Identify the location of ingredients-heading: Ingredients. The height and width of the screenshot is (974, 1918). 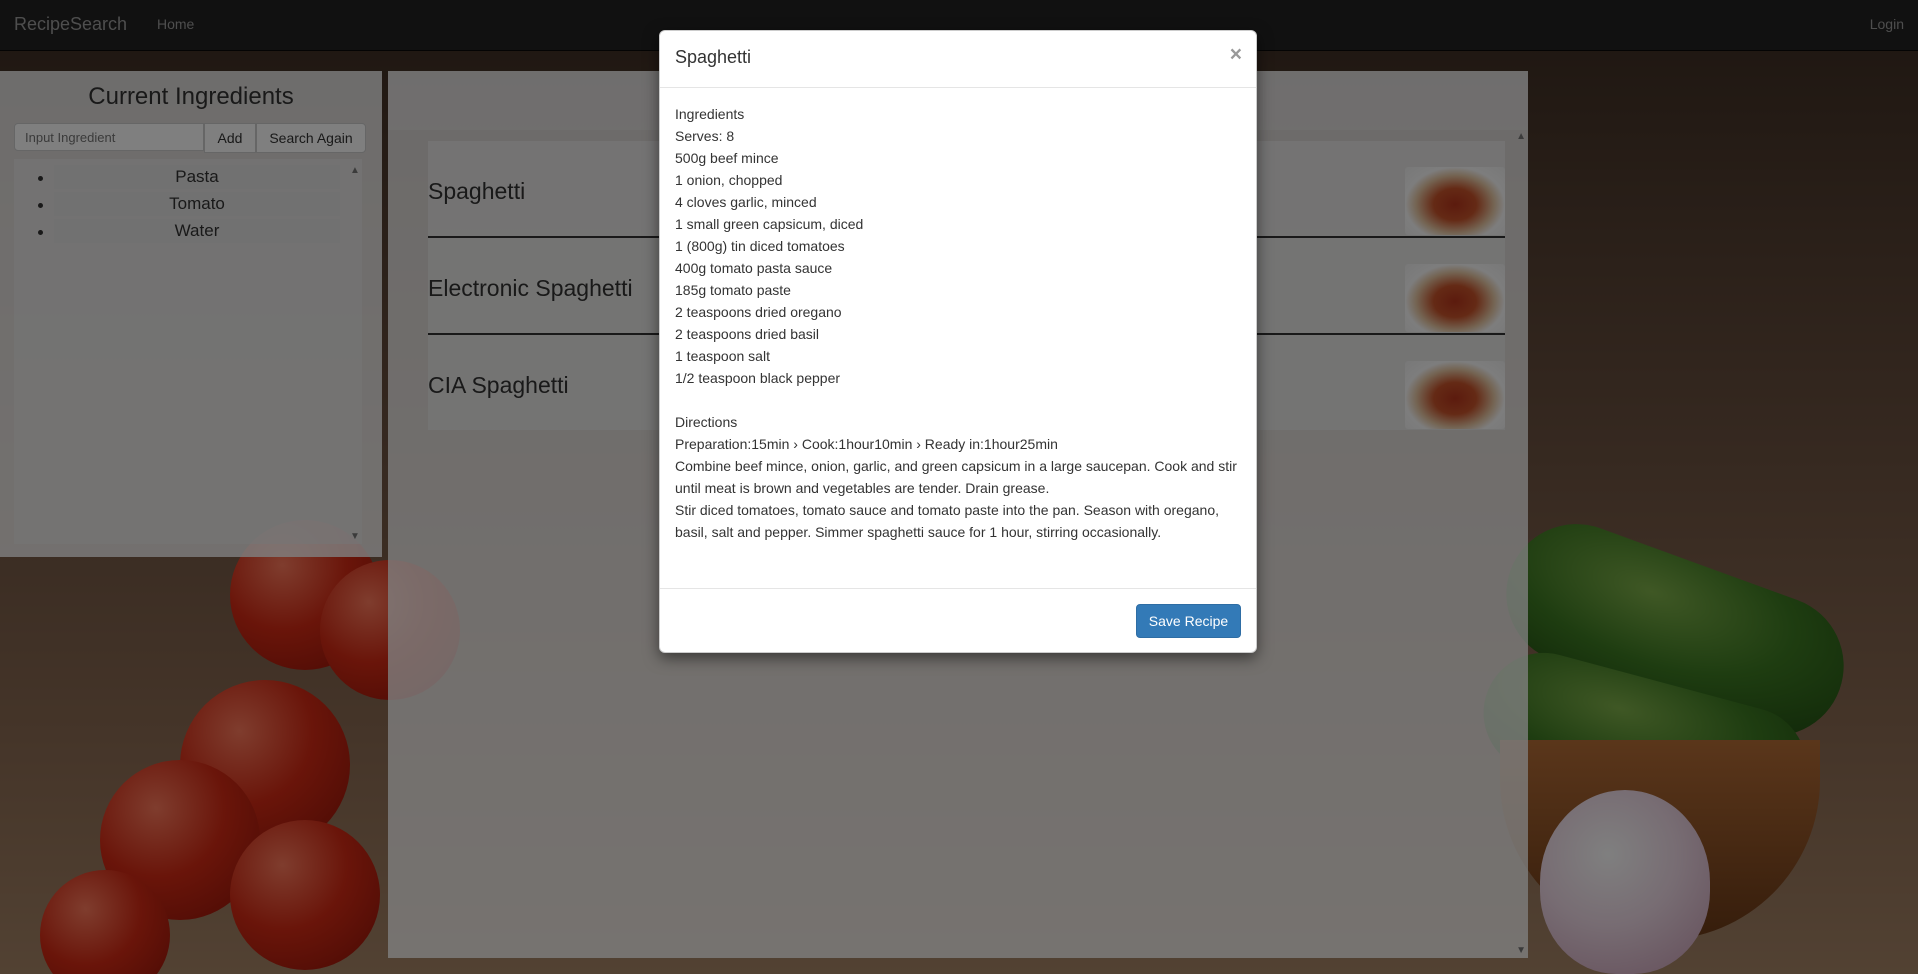
(710, 114).